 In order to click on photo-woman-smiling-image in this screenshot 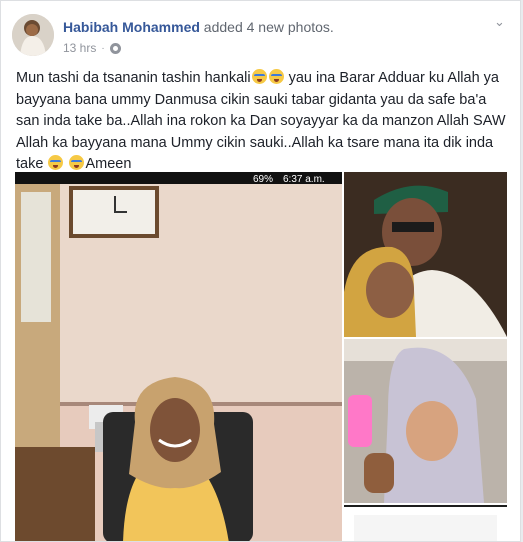, I will do `click(425, 421)`.